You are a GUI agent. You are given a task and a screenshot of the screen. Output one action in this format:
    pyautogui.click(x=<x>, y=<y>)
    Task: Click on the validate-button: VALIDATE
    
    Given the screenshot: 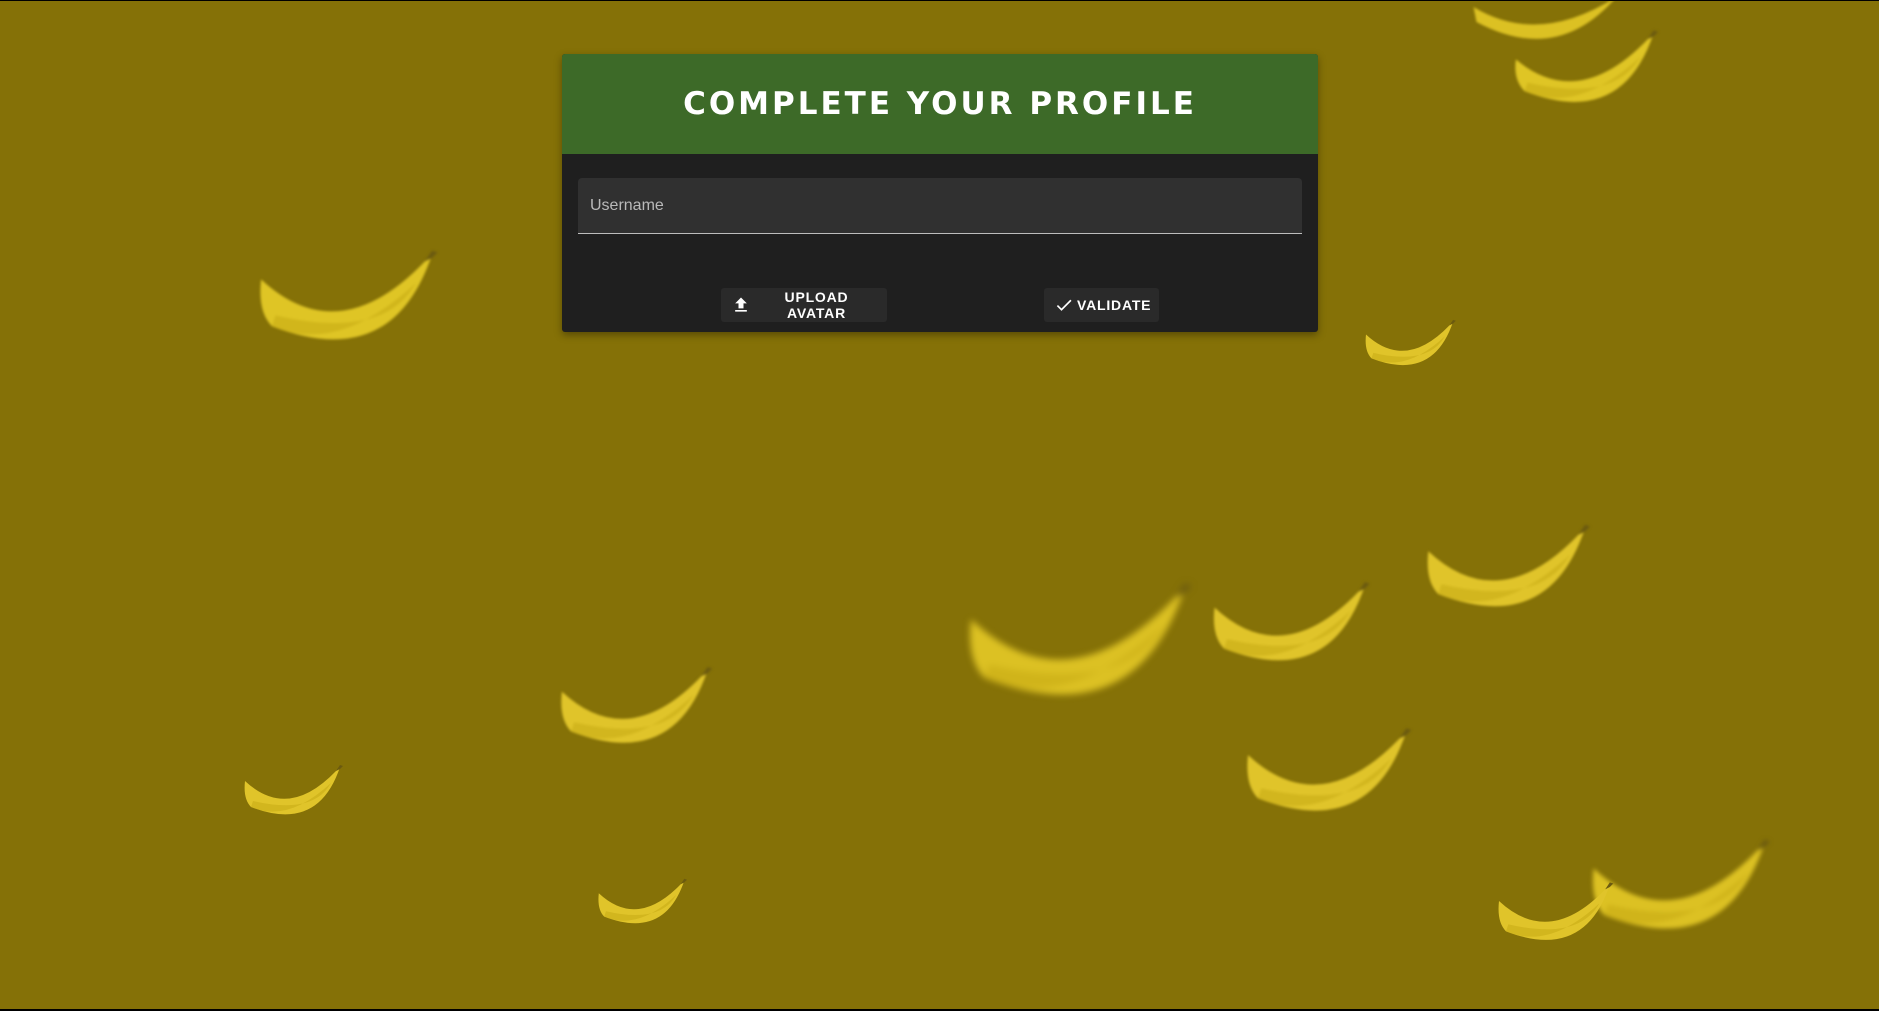 What is the action you would take?
    pyautogui.click(x=1101, y=305)
    